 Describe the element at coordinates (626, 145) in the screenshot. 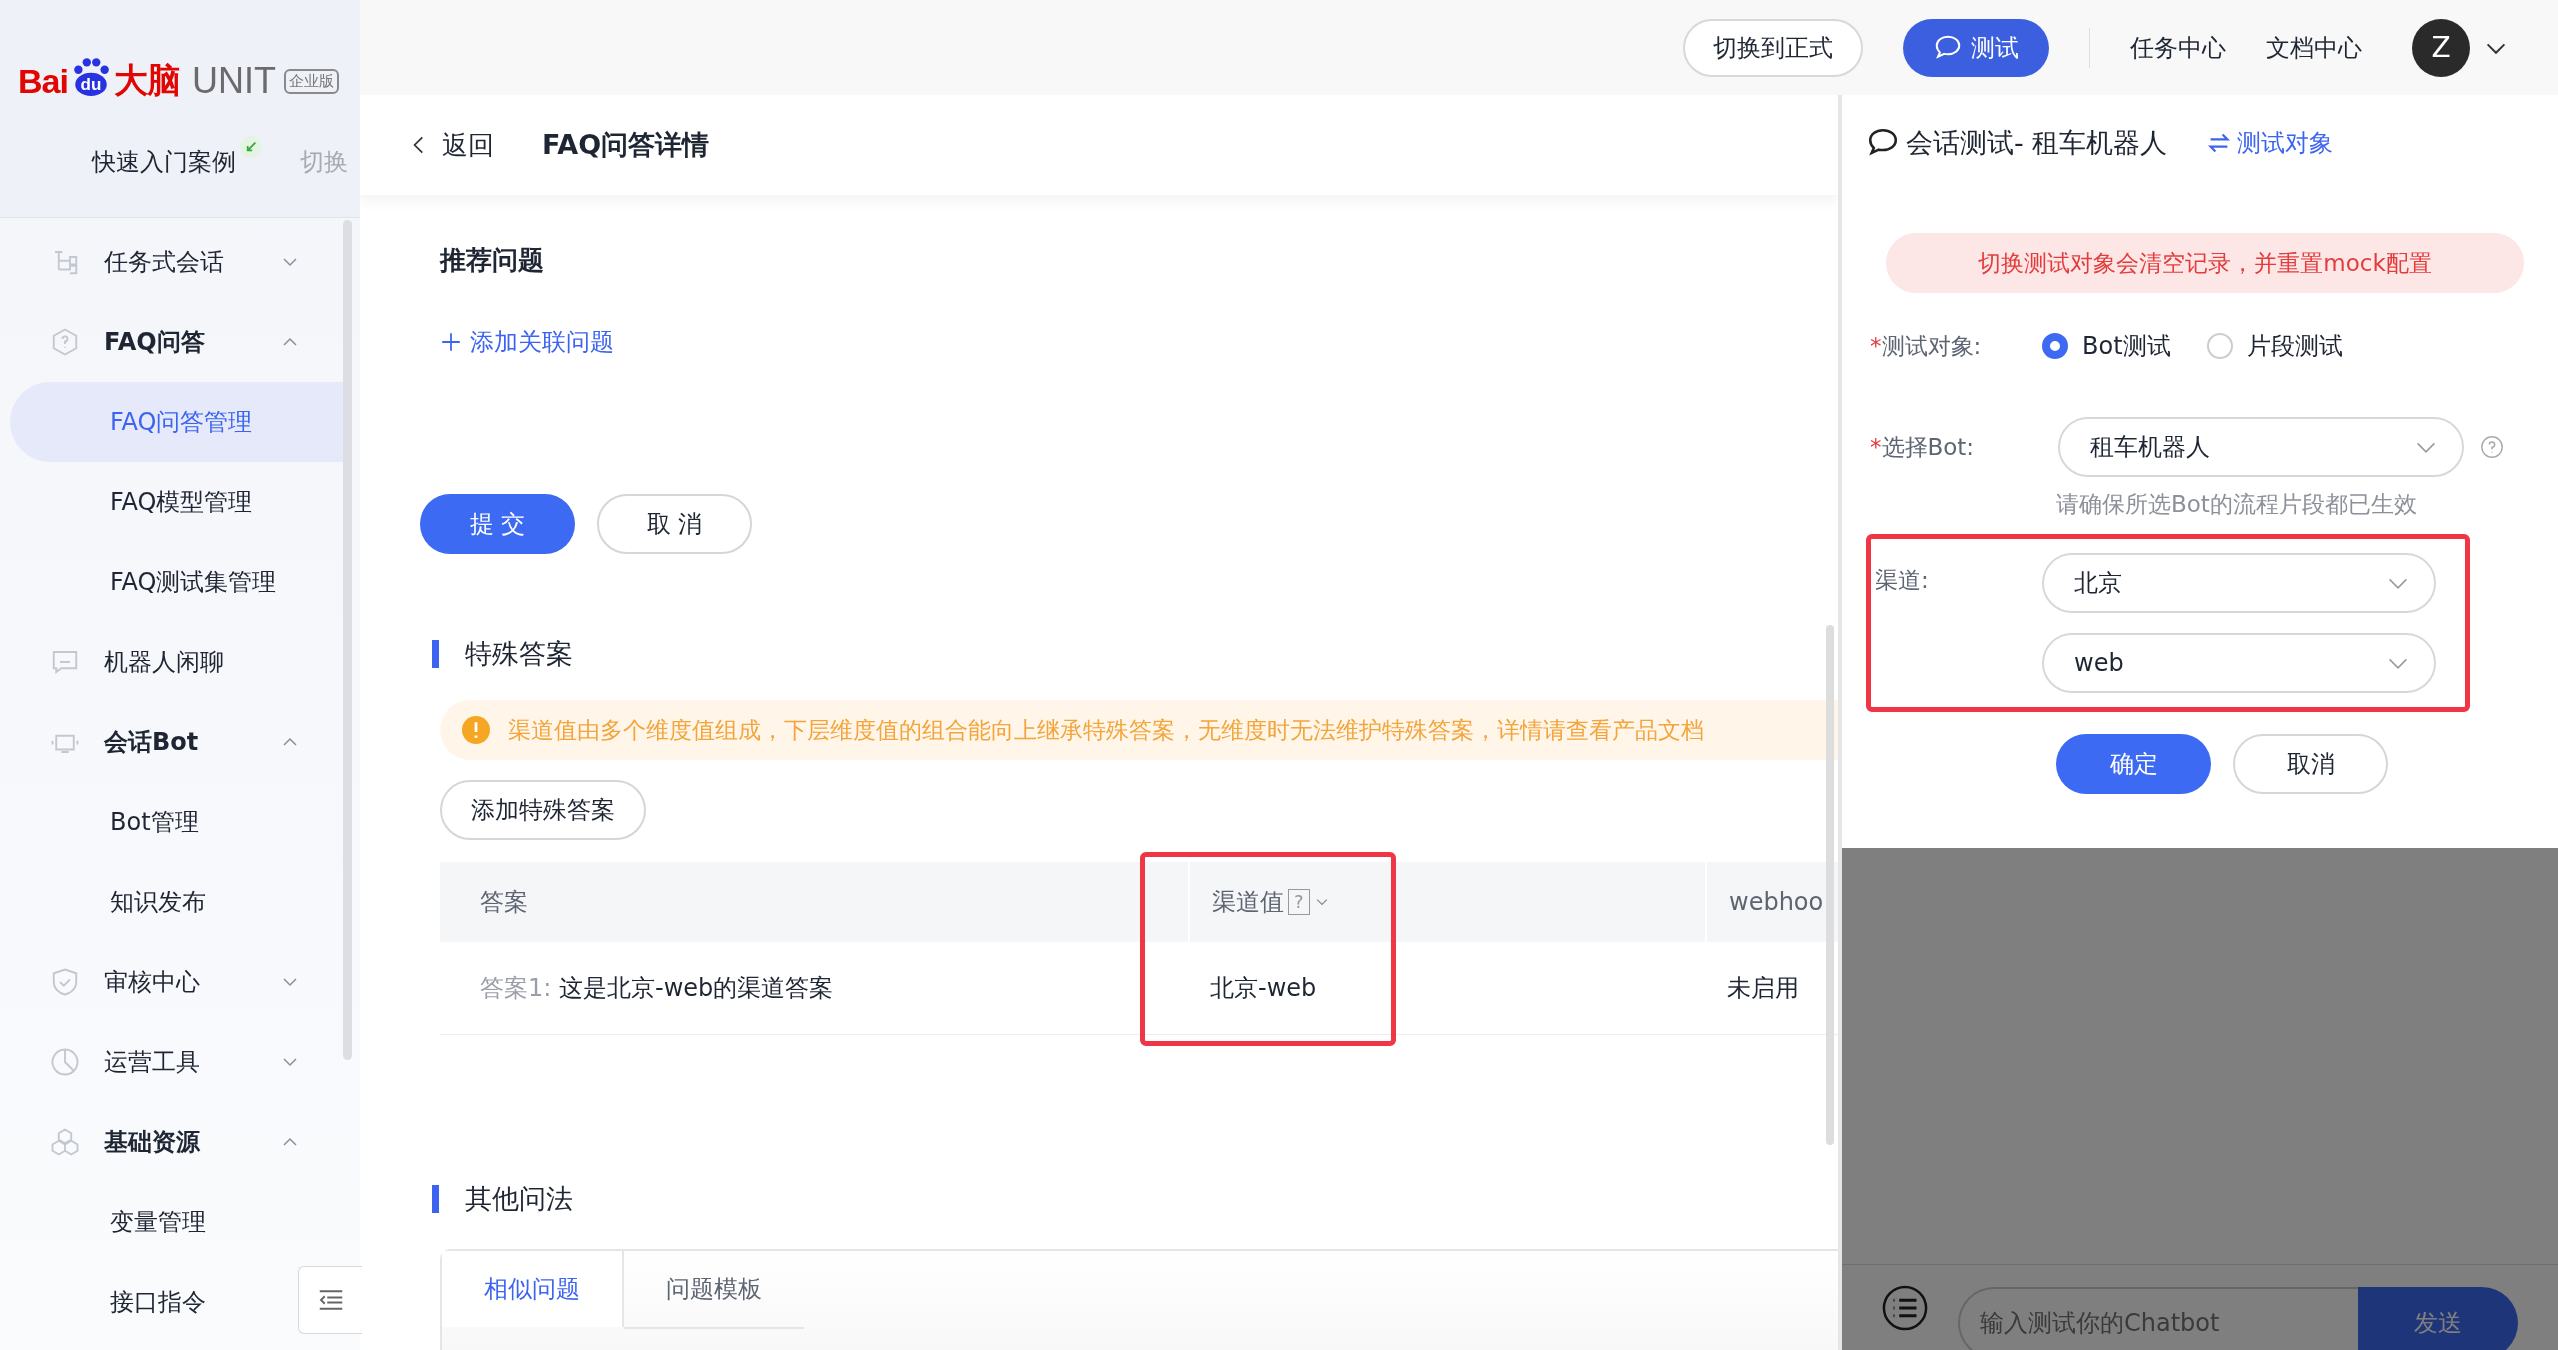

I see `page-title: FAQ问答详情` at that location.